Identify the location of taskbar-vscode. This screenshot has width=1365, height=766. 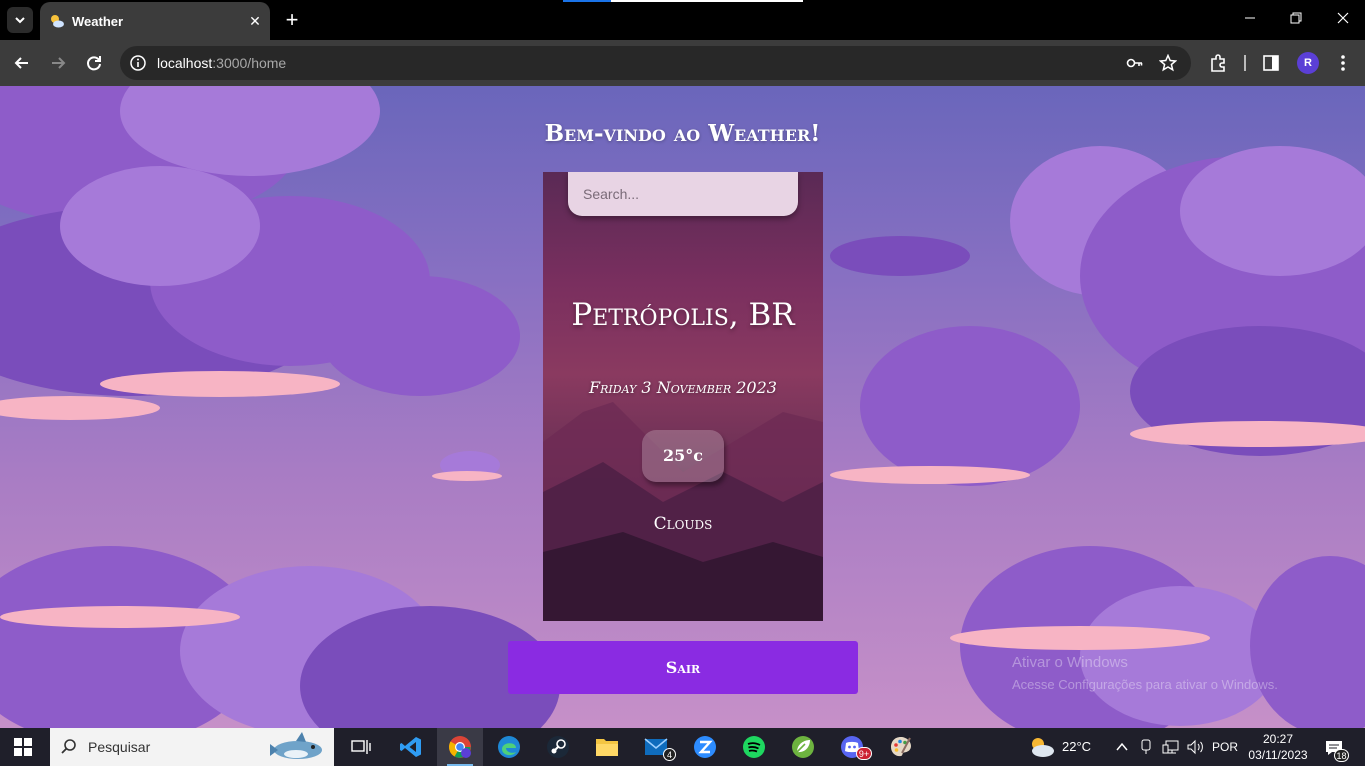
(411, 747).